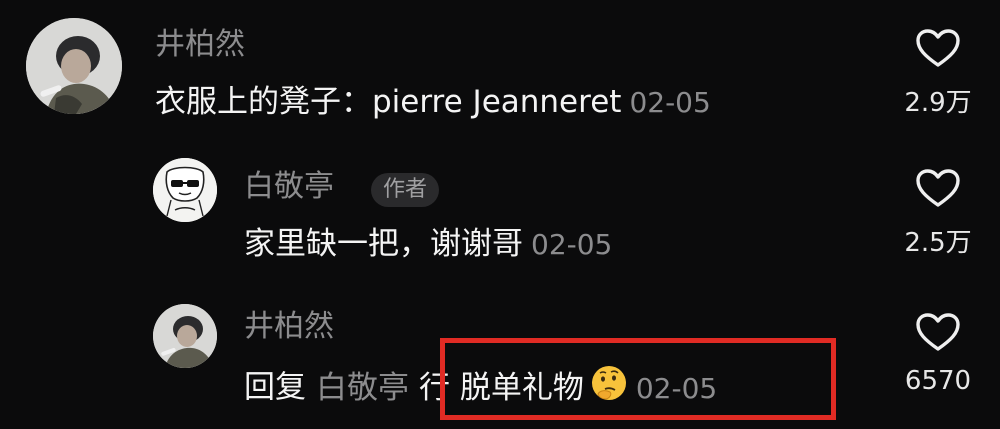 Image resolution: width=1000 pixels, height=429 pixels. Describe the element at coordinates (638, 379) in the screenshot. I see `highlight-box` at that location.